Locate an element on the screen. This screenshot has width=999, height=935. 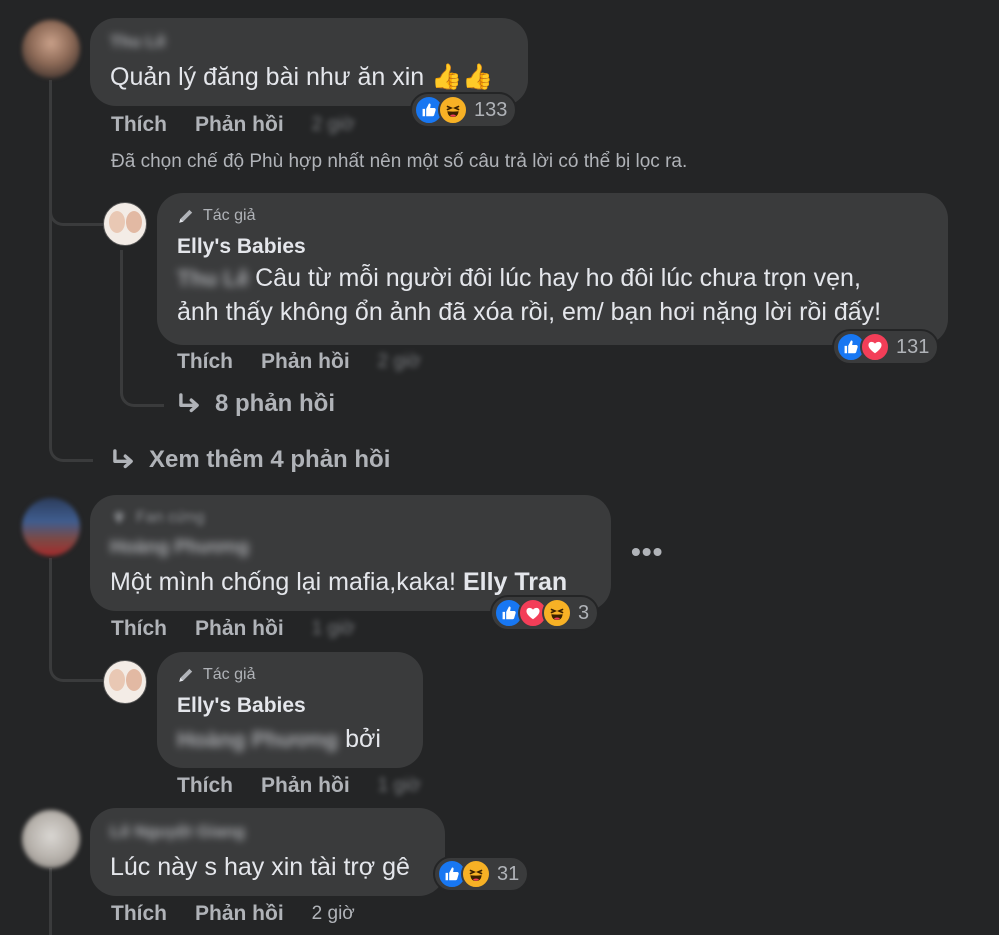
reaction-summary: 131 is located at coordinates (886, 347).